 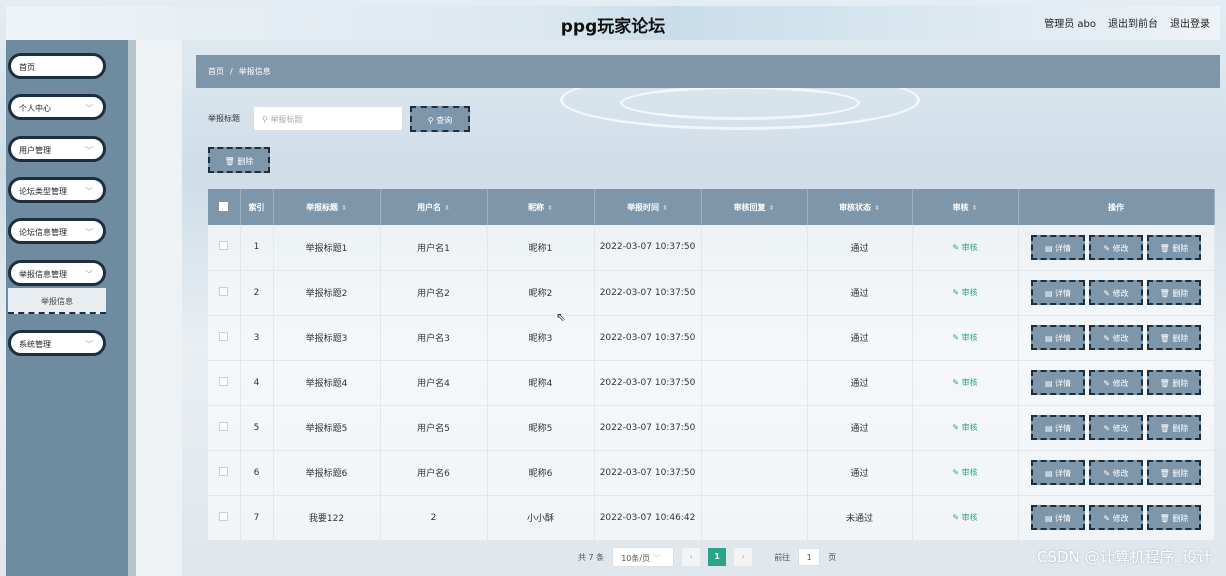 What do you see at coordinates (743, 557) in the screenshot?
I see `next-page-button: ›` at bounding box center [743, 557].